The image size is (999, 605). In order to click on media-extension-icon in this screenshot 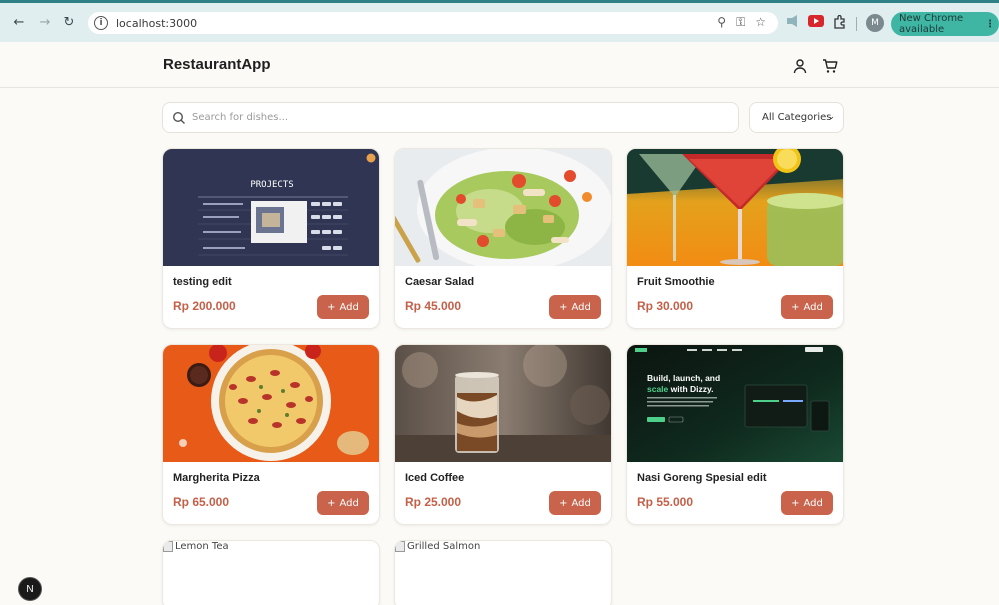, I will do `click(793, 21)`.